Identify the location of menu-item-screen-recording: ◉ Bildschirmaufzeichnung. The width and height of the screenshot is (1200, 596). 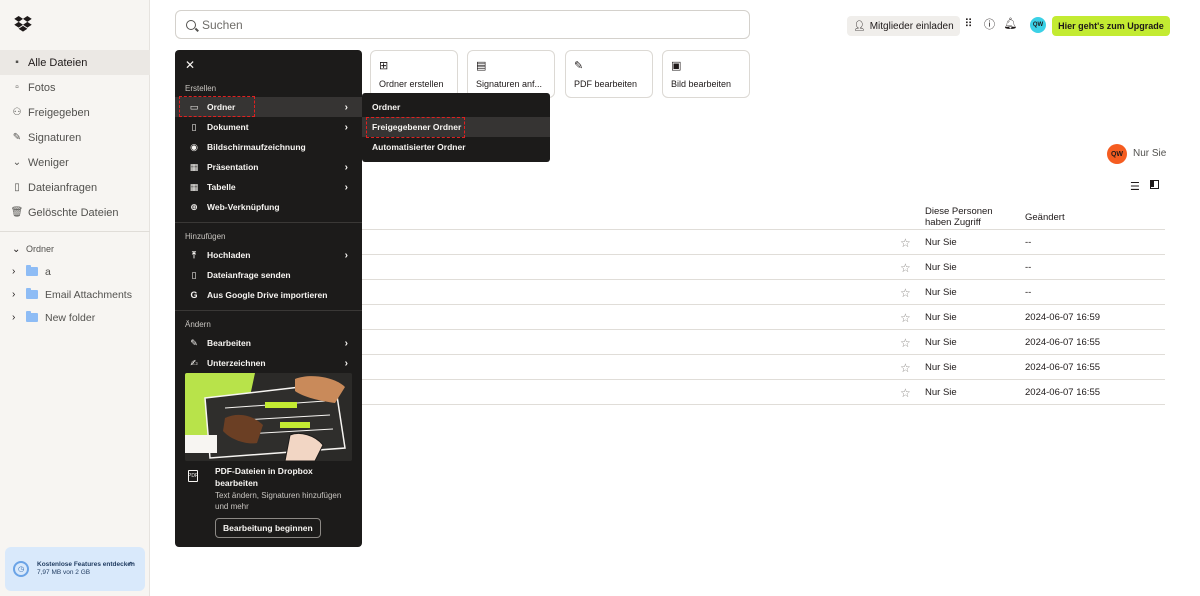
(268, 147).